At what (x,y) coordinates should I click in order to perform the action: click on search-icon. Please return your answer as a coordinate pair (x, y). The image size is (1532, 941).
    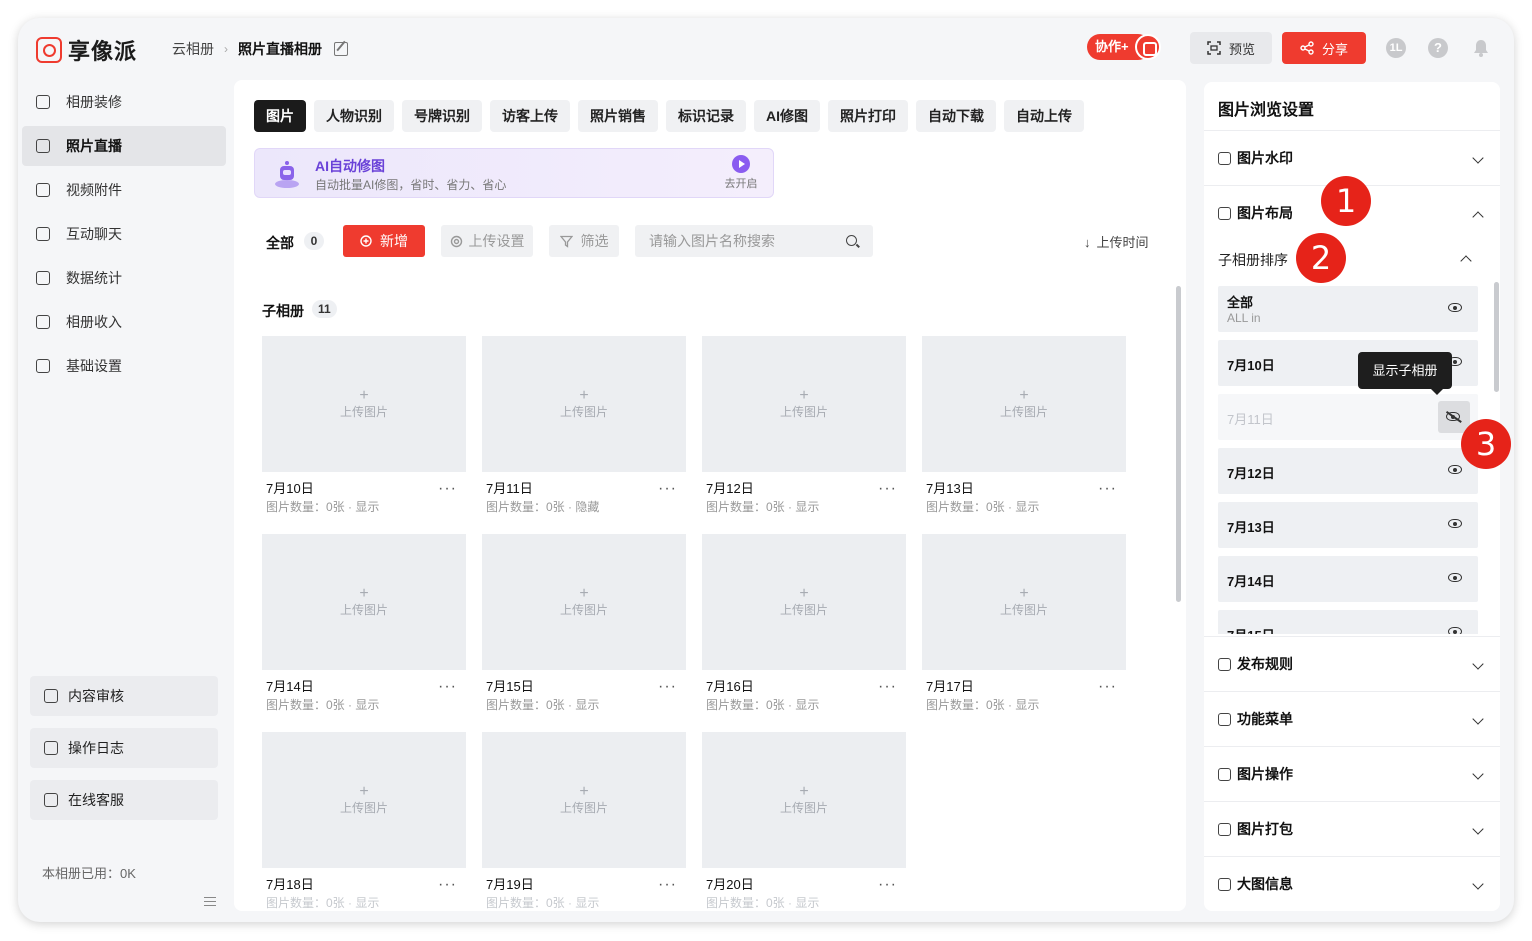
    Looking at the image, I should click on (851, 240).